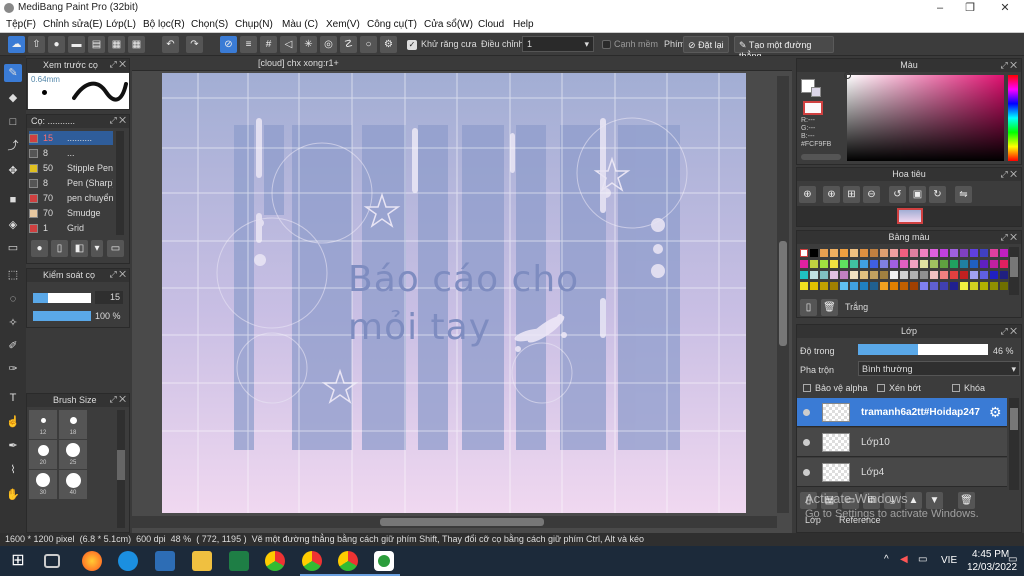 The height and width of the screenshot is (576, 1024). I want to click on eyedropper-tool-icon: ⌇, so click(13, 470).